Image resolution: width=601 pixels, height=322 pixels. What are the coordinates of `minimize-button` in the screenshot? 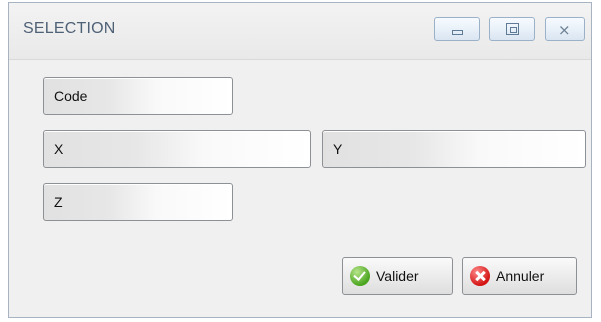 It's located at (457, 29).